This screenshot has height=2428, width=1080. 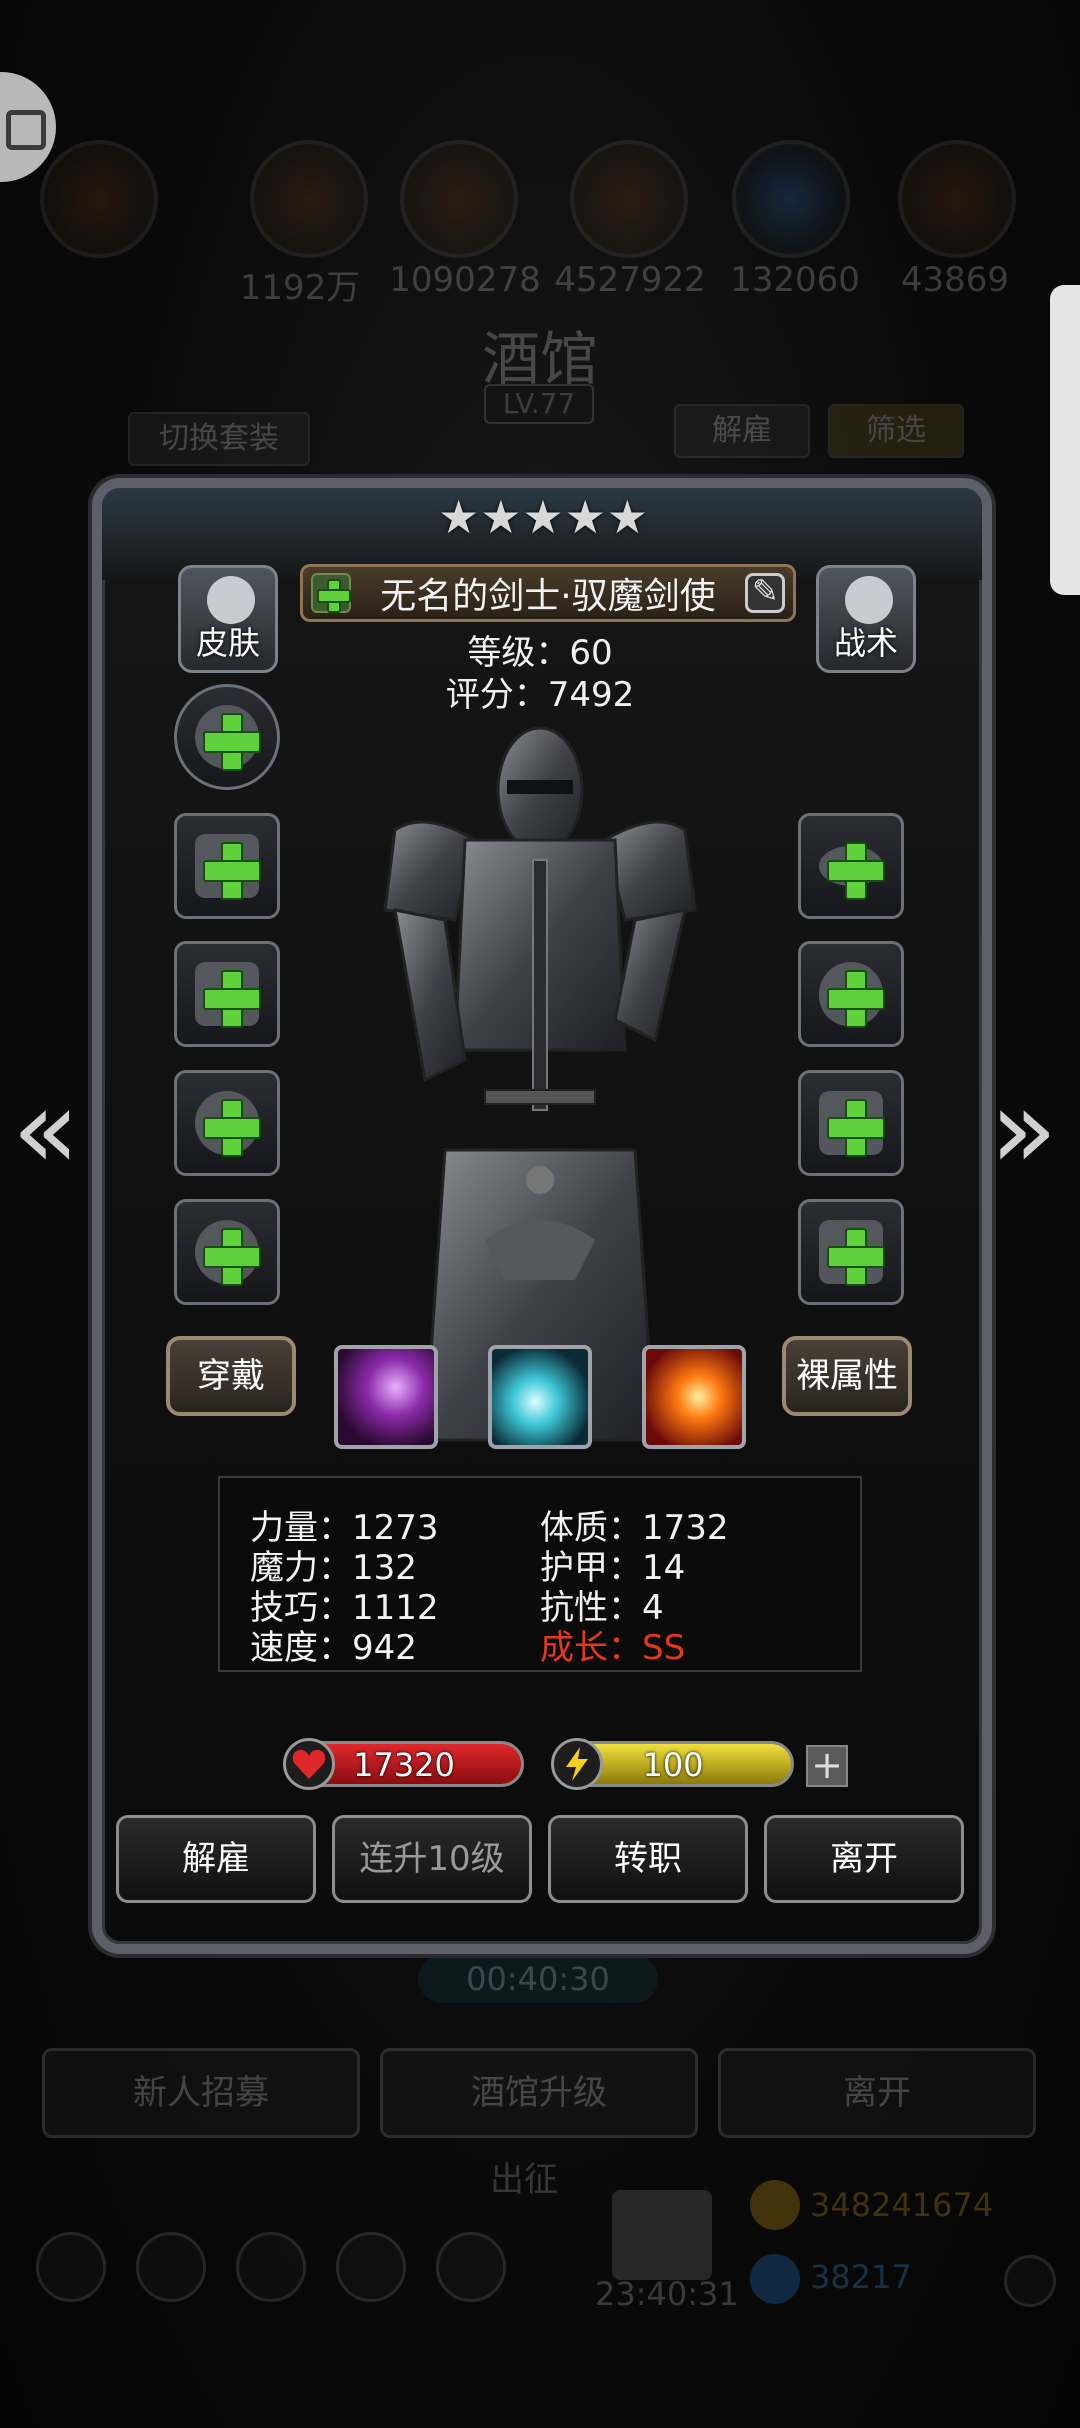 I want to click on resource-value: 1192万, so click(x=300, y=288).